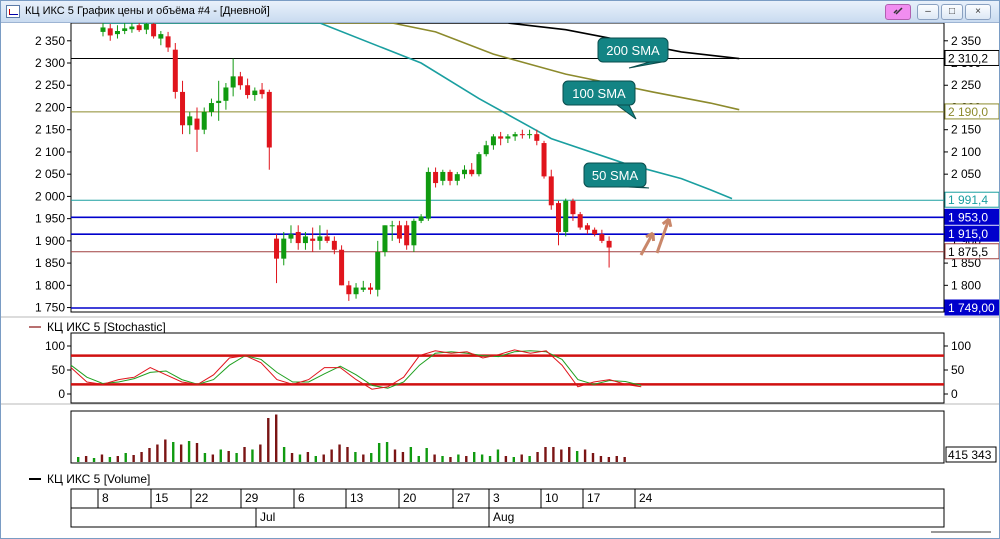  Describe the element at coordinates (410, 498) in the screenshot. I see `date-tick-label: 20` at that location.